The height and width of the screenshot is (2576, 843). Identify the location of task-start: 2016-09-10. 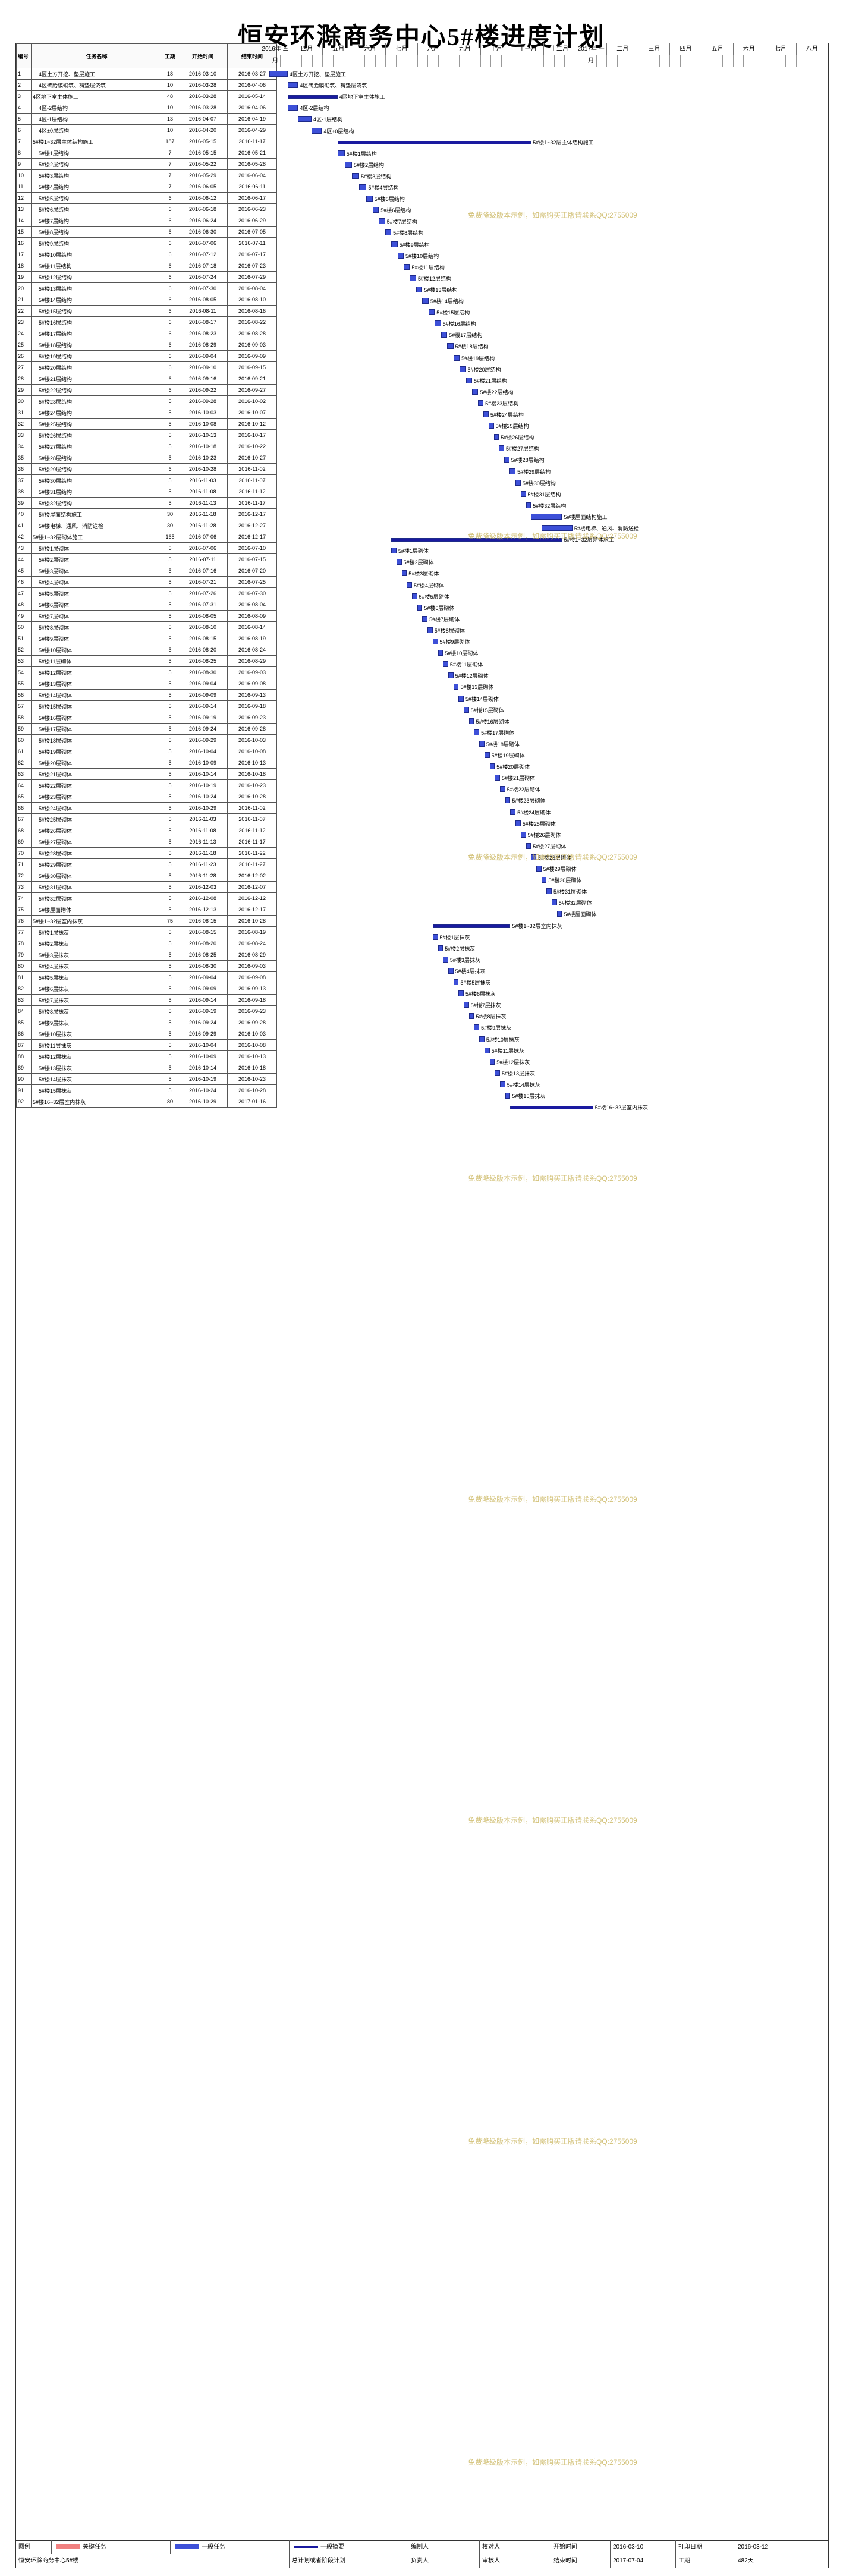
(203, 367).